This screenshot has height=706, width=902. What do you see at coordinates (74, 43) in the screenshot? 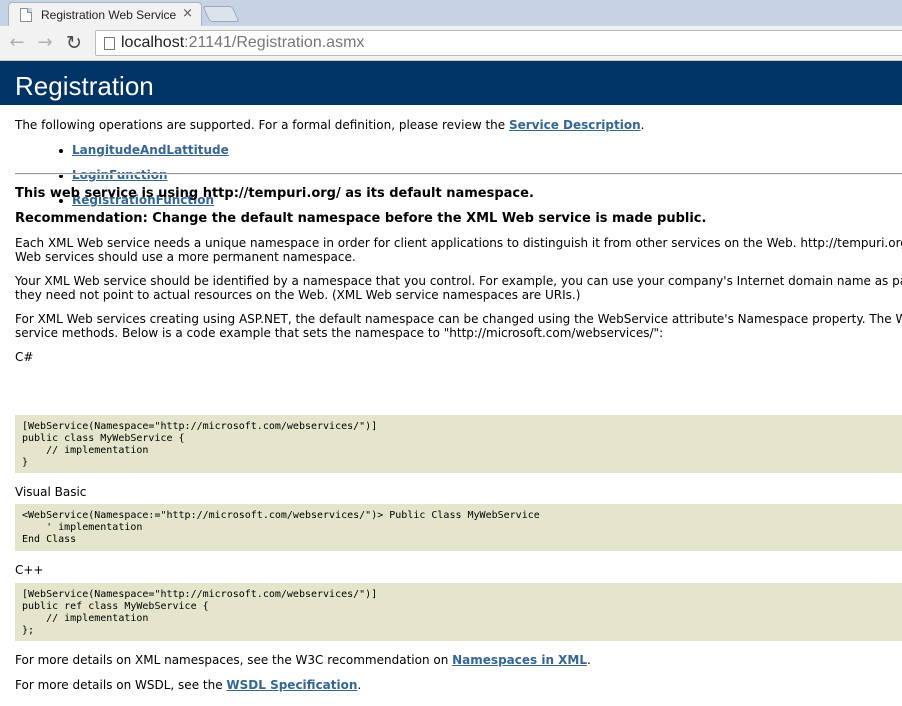
I see `reload-icon: ↻` at bounding box center [74, 43].